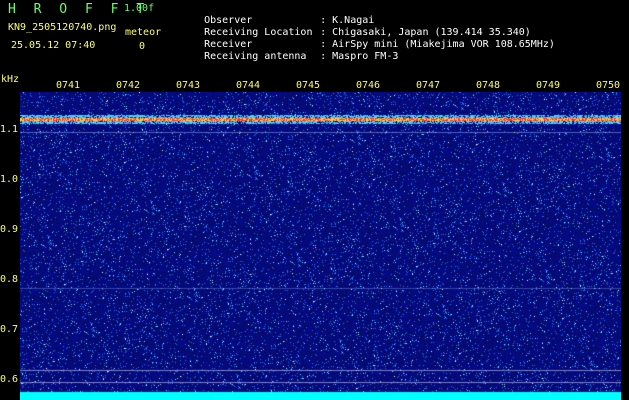 The image size is (629, 400). Describe the element at coordinates (9, 129) in the screenshot. I see `y-tick-label: 1.1` at that location.